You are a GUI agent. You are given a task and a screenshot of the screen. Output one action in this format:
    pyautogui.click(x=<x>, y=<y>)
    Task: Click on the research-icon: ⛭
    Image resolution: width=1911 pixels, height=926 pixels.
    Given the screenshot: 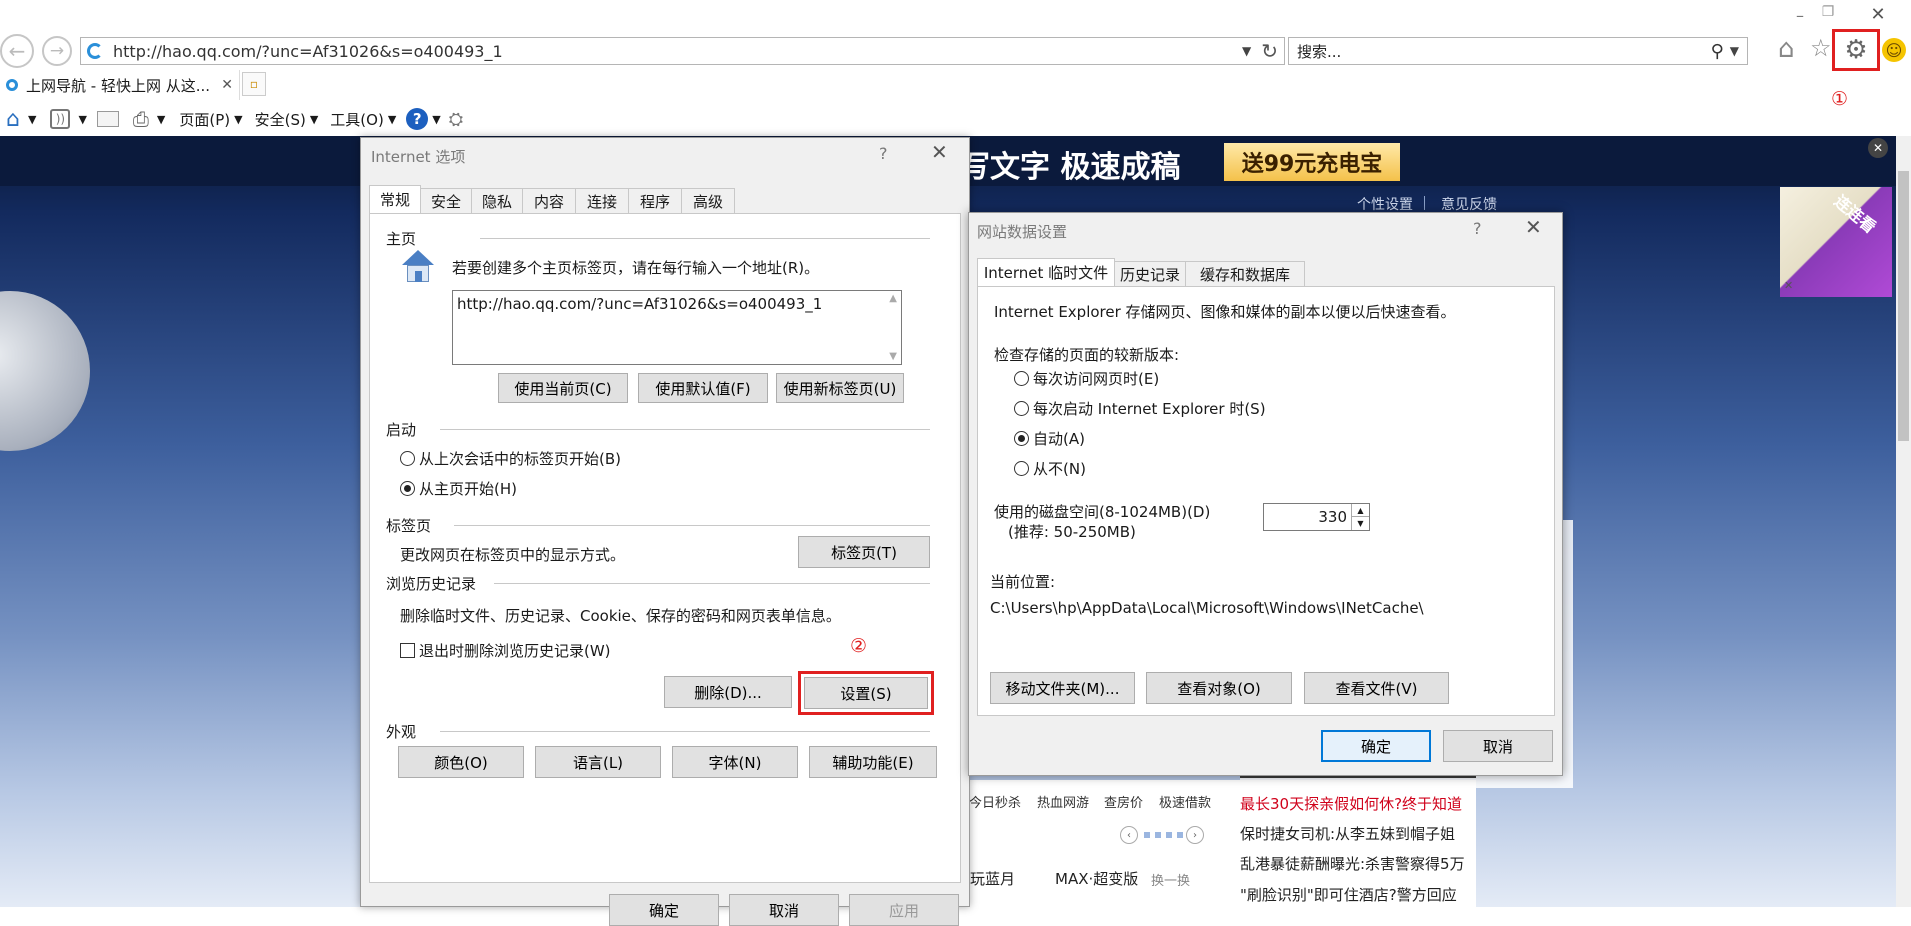 What is the action you would take?
    pyautogui.click(x=456, y=119)
    